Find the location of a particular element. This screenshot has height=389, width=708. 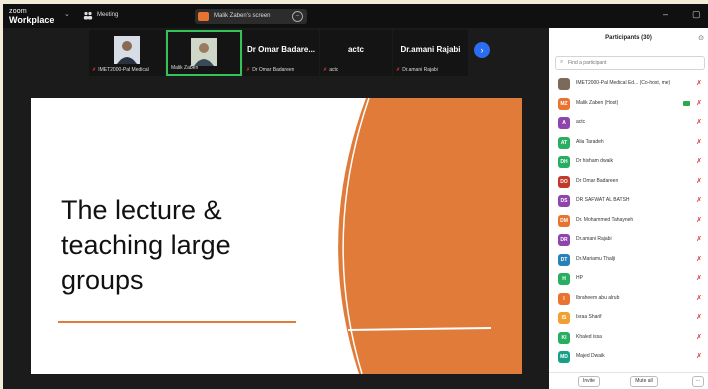

participant-name: HP is located at coordinates (579, 278).